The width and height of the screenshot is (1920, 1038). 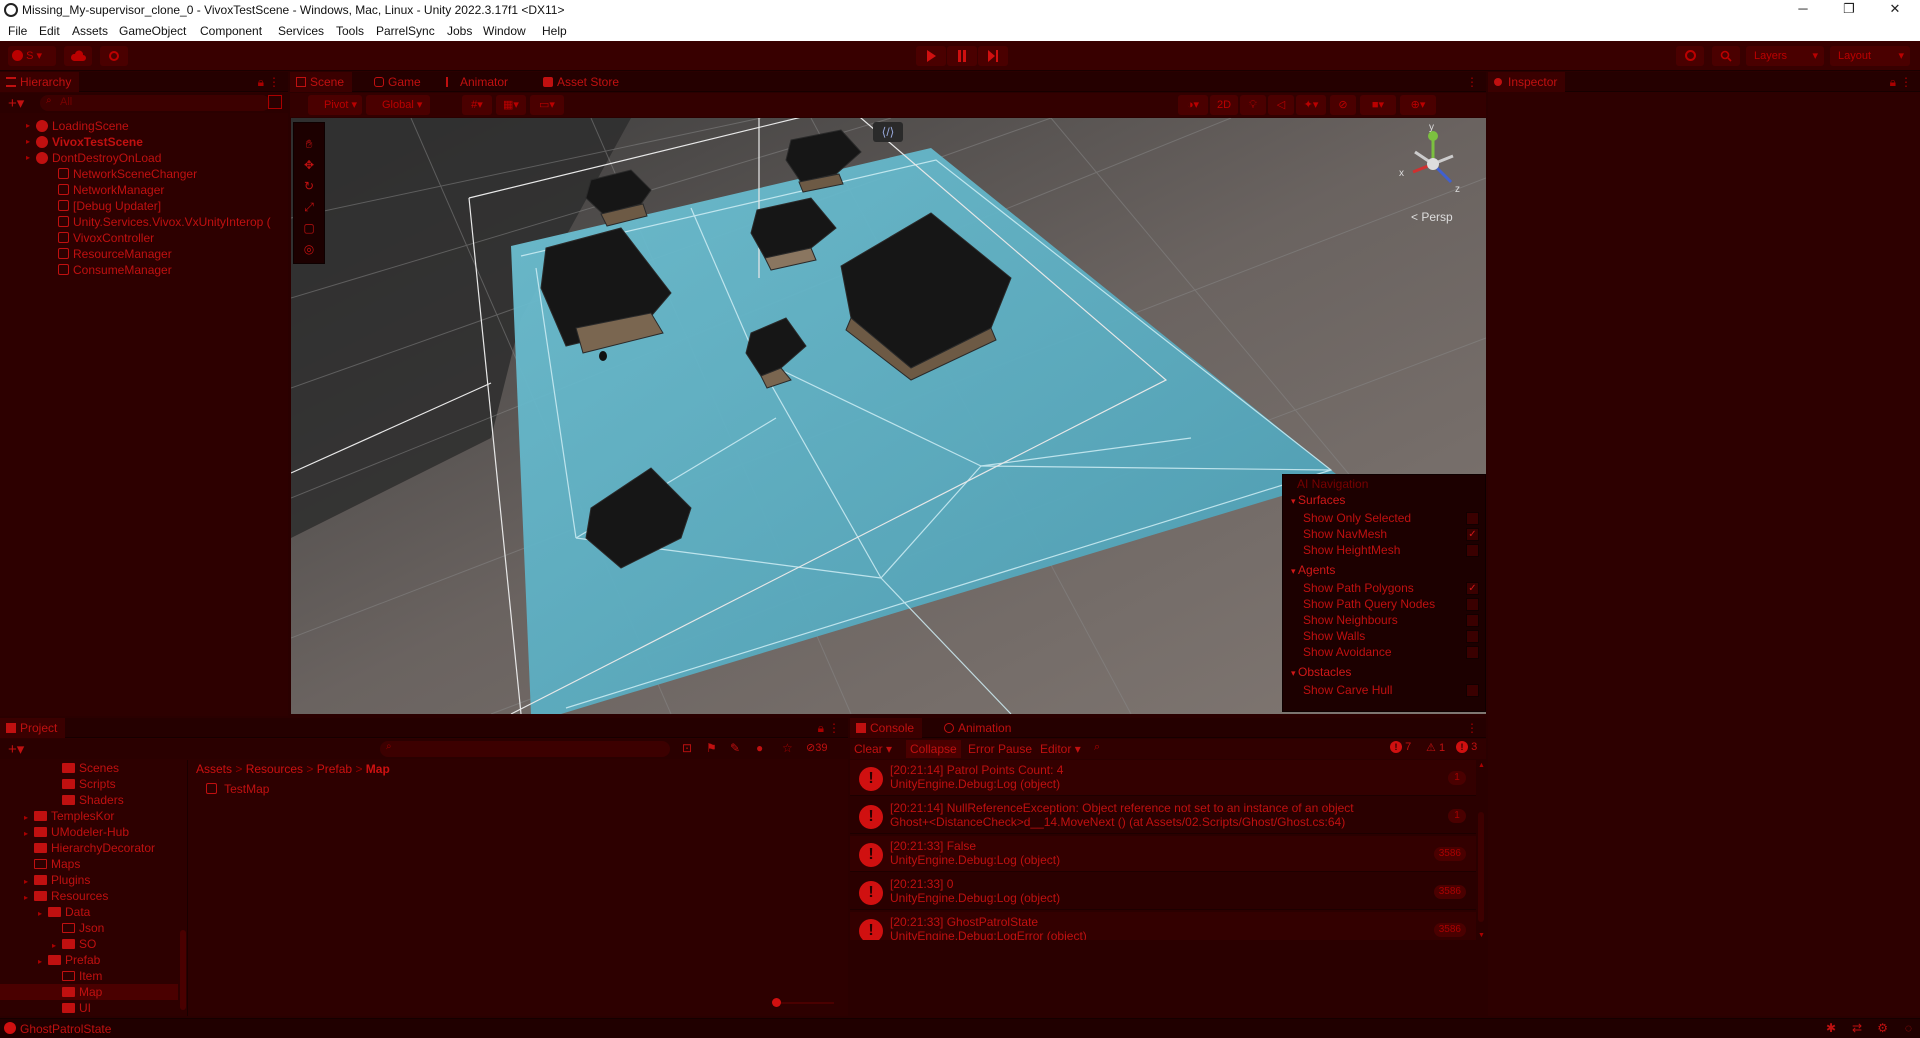 I want to click on rect-tool-icon: ▢, so click(x=309, y=230).